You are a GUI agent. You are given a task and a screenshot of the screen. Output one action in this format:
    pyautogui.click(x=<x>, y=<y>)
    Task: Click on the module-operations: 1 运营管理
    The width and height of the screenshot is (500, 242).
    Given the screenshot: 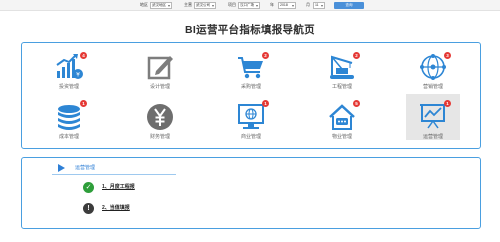 What is the action you would take?
    pyautogui.click(x=433, y=117)
    